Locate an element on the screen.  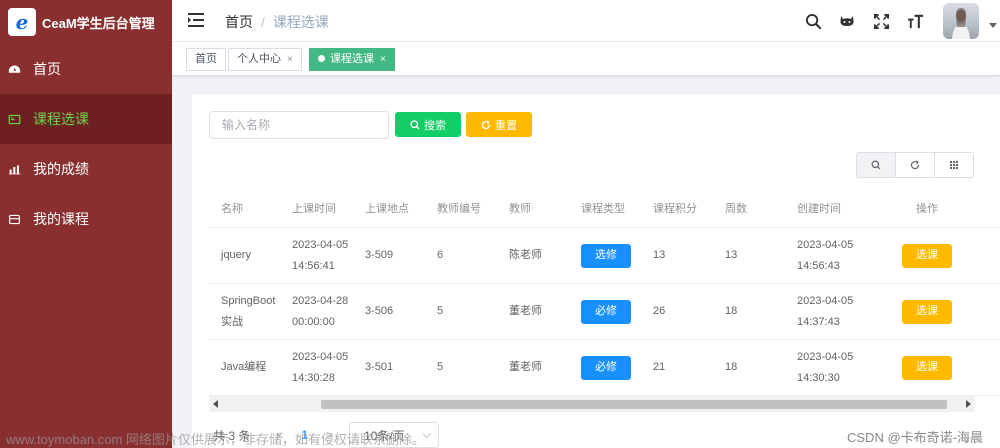
cell-created: 2023-04-05 14:30:30 is located at coordinates (825, 367).